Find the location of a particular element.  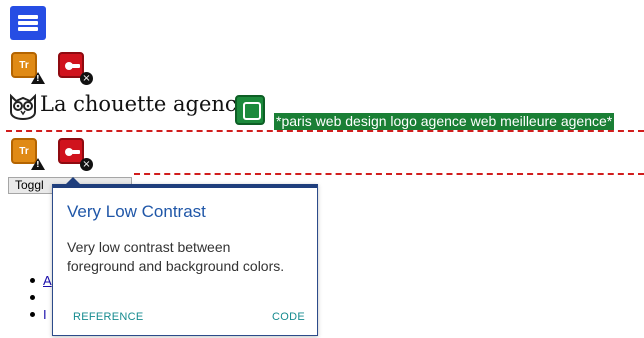

alert-icon-label: Tr is located at coordinates (24, 65).